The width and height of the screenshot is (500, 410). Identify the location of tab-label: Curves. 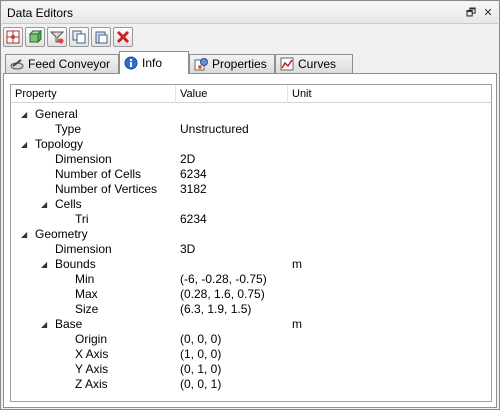
(317, 64).